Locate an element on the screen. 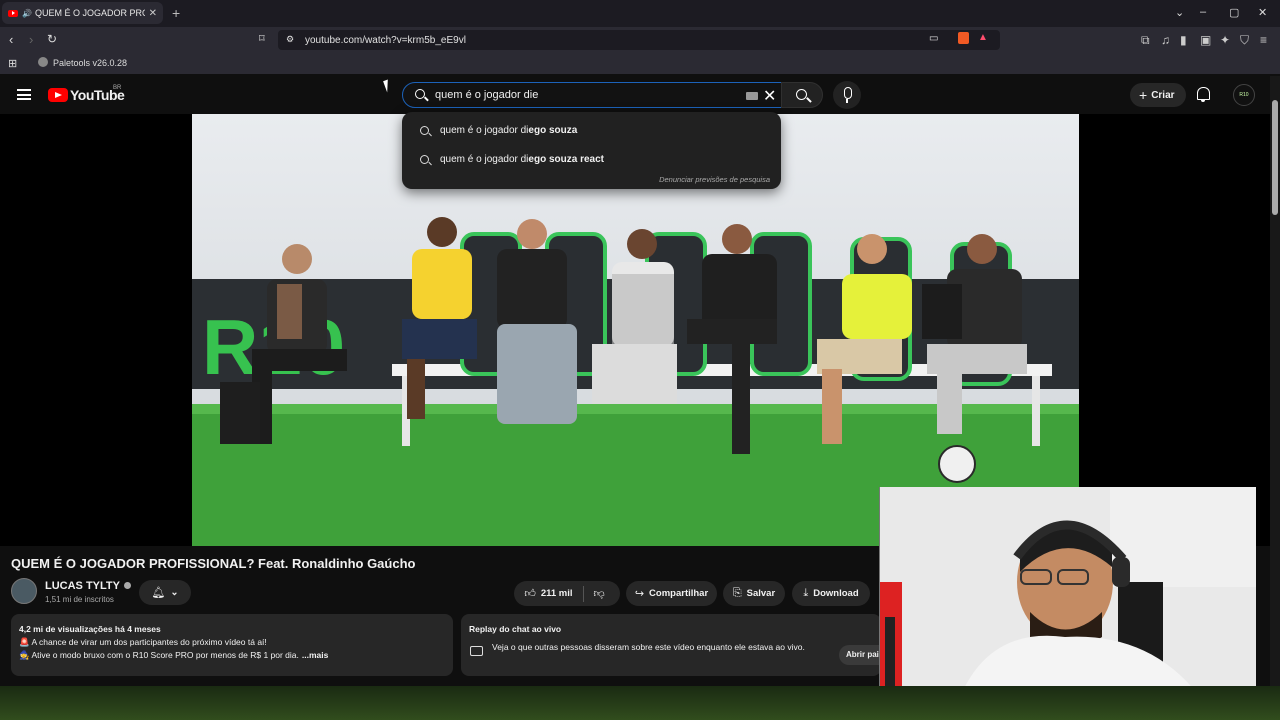 The width and height of the screenshot is (1280, 720). forward-icon: › is located at coordinates (31, 39).